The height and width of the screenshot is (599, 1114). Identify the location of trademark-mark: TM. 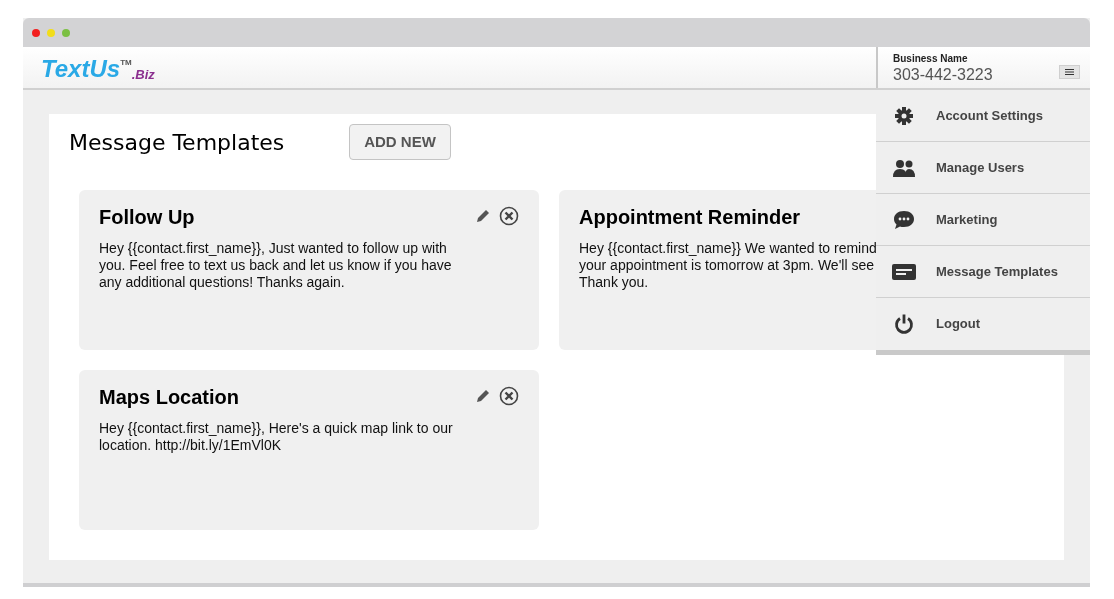
(126, 62).